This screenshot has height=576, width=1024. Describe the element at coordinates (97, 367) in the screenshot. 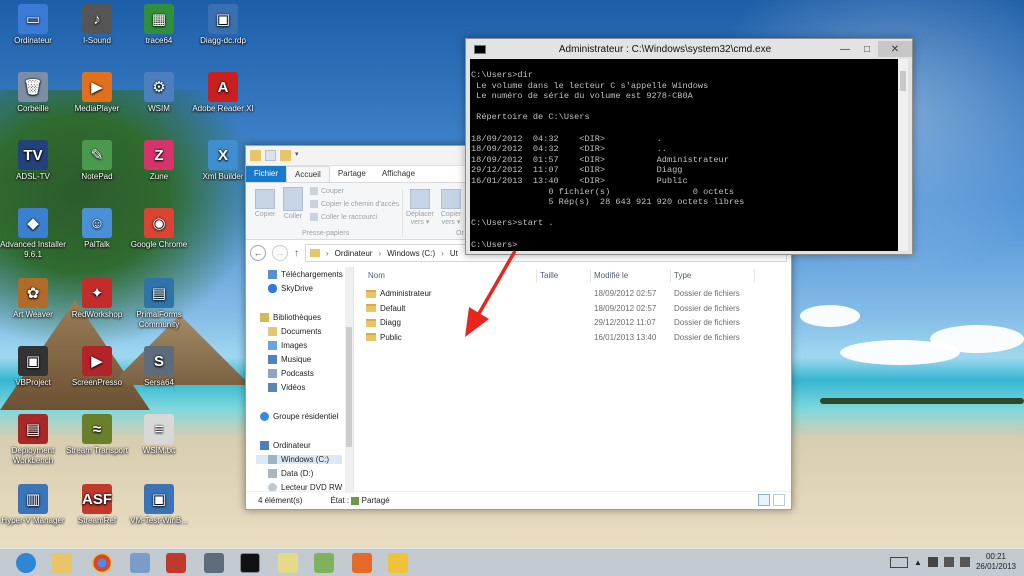

I see `desktop-icon: ▶ ScreenPresso` at that location.